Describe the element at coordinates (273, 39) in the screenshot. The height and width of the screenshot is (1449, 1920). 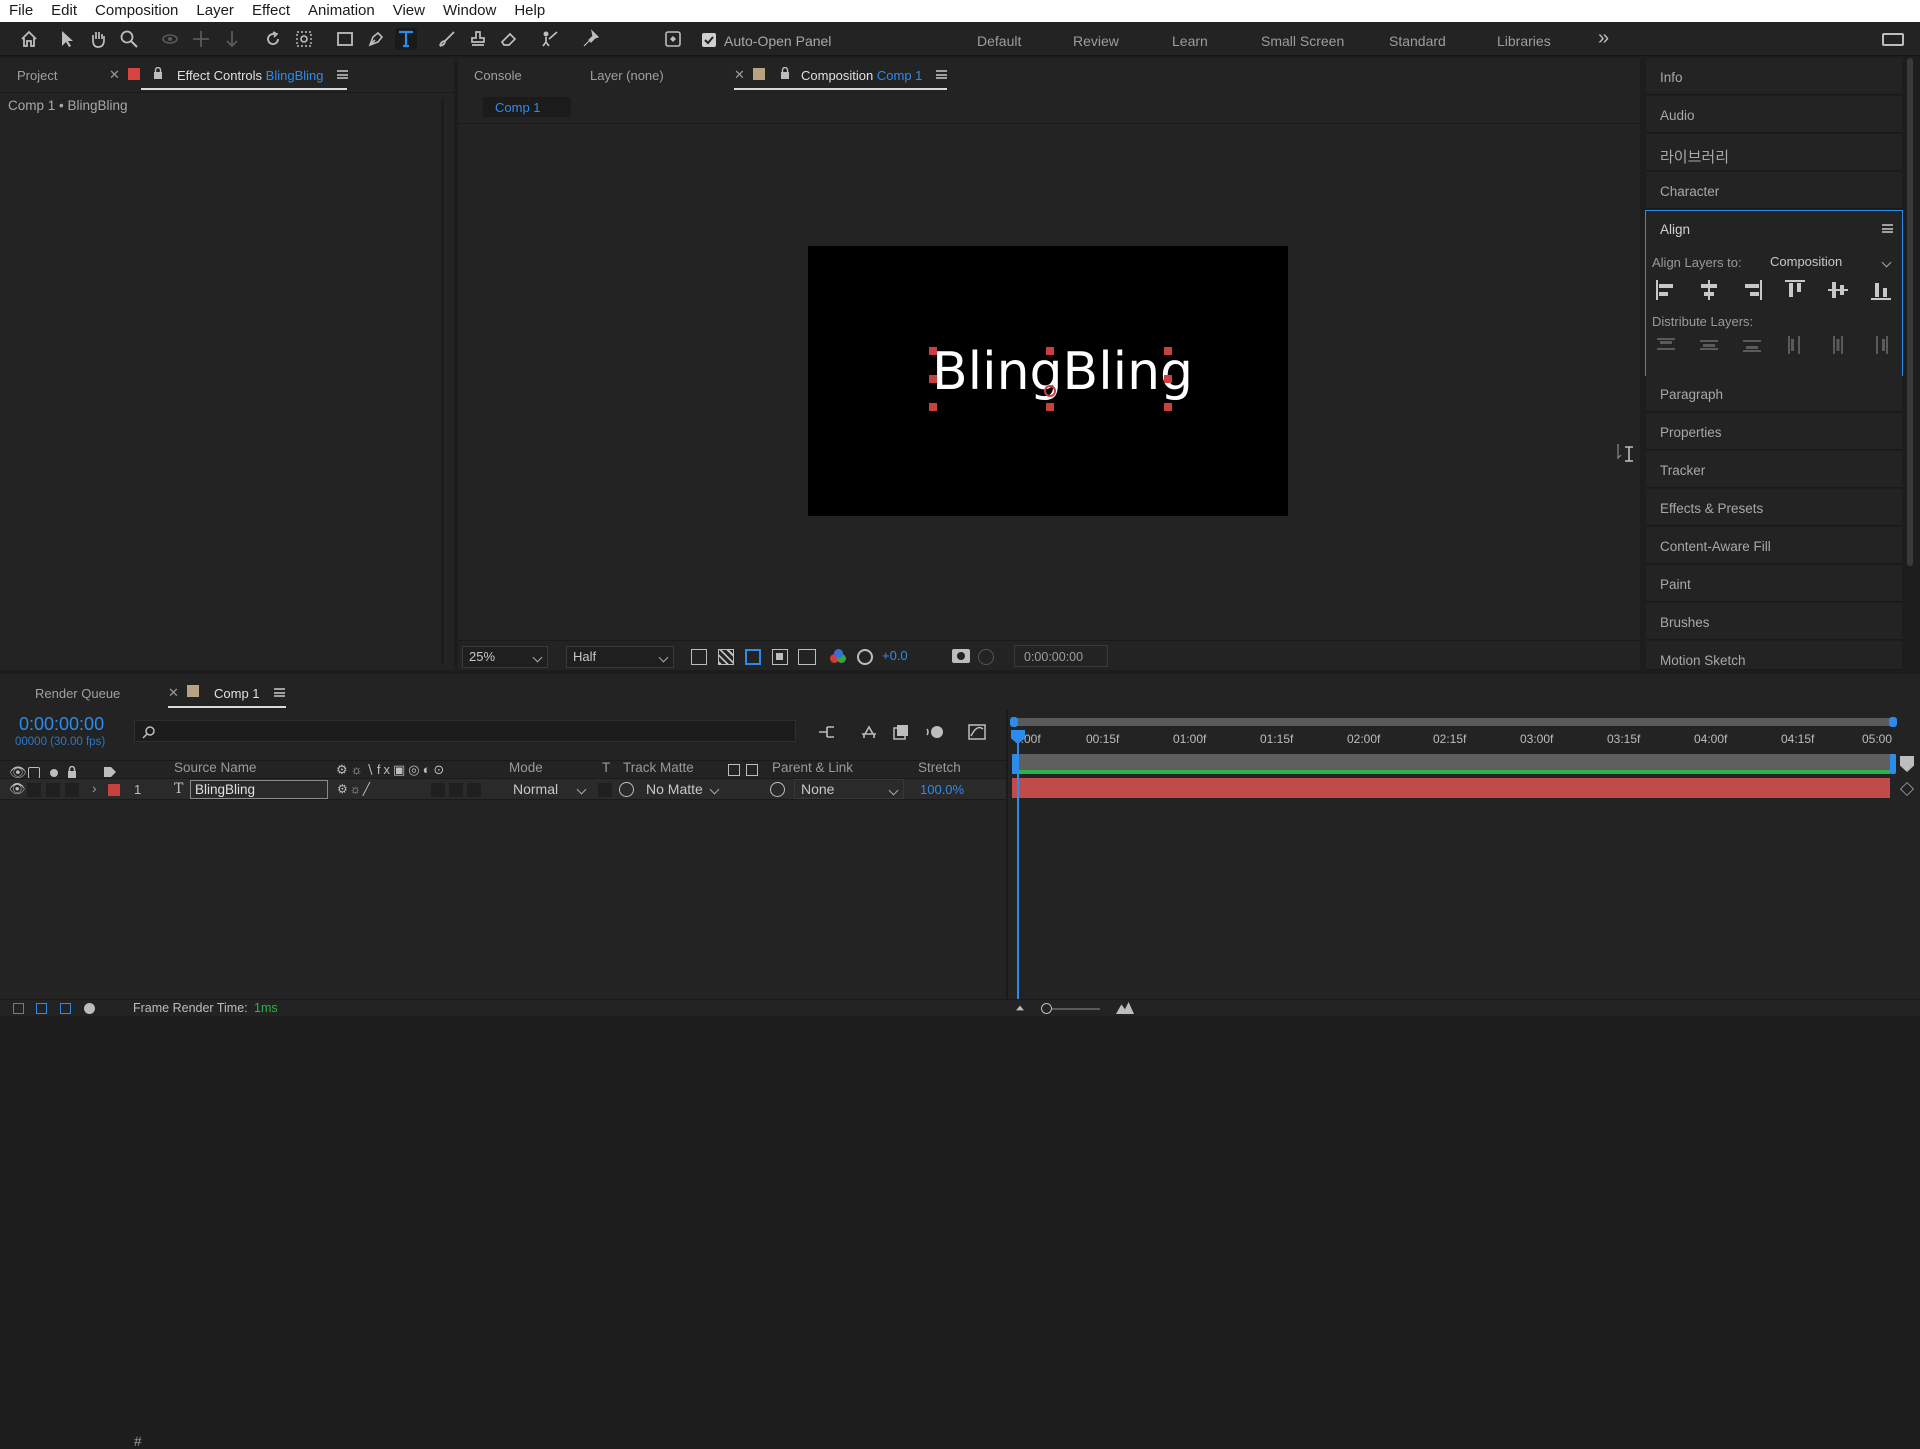
I see `rotate-tool-icon` at that location.